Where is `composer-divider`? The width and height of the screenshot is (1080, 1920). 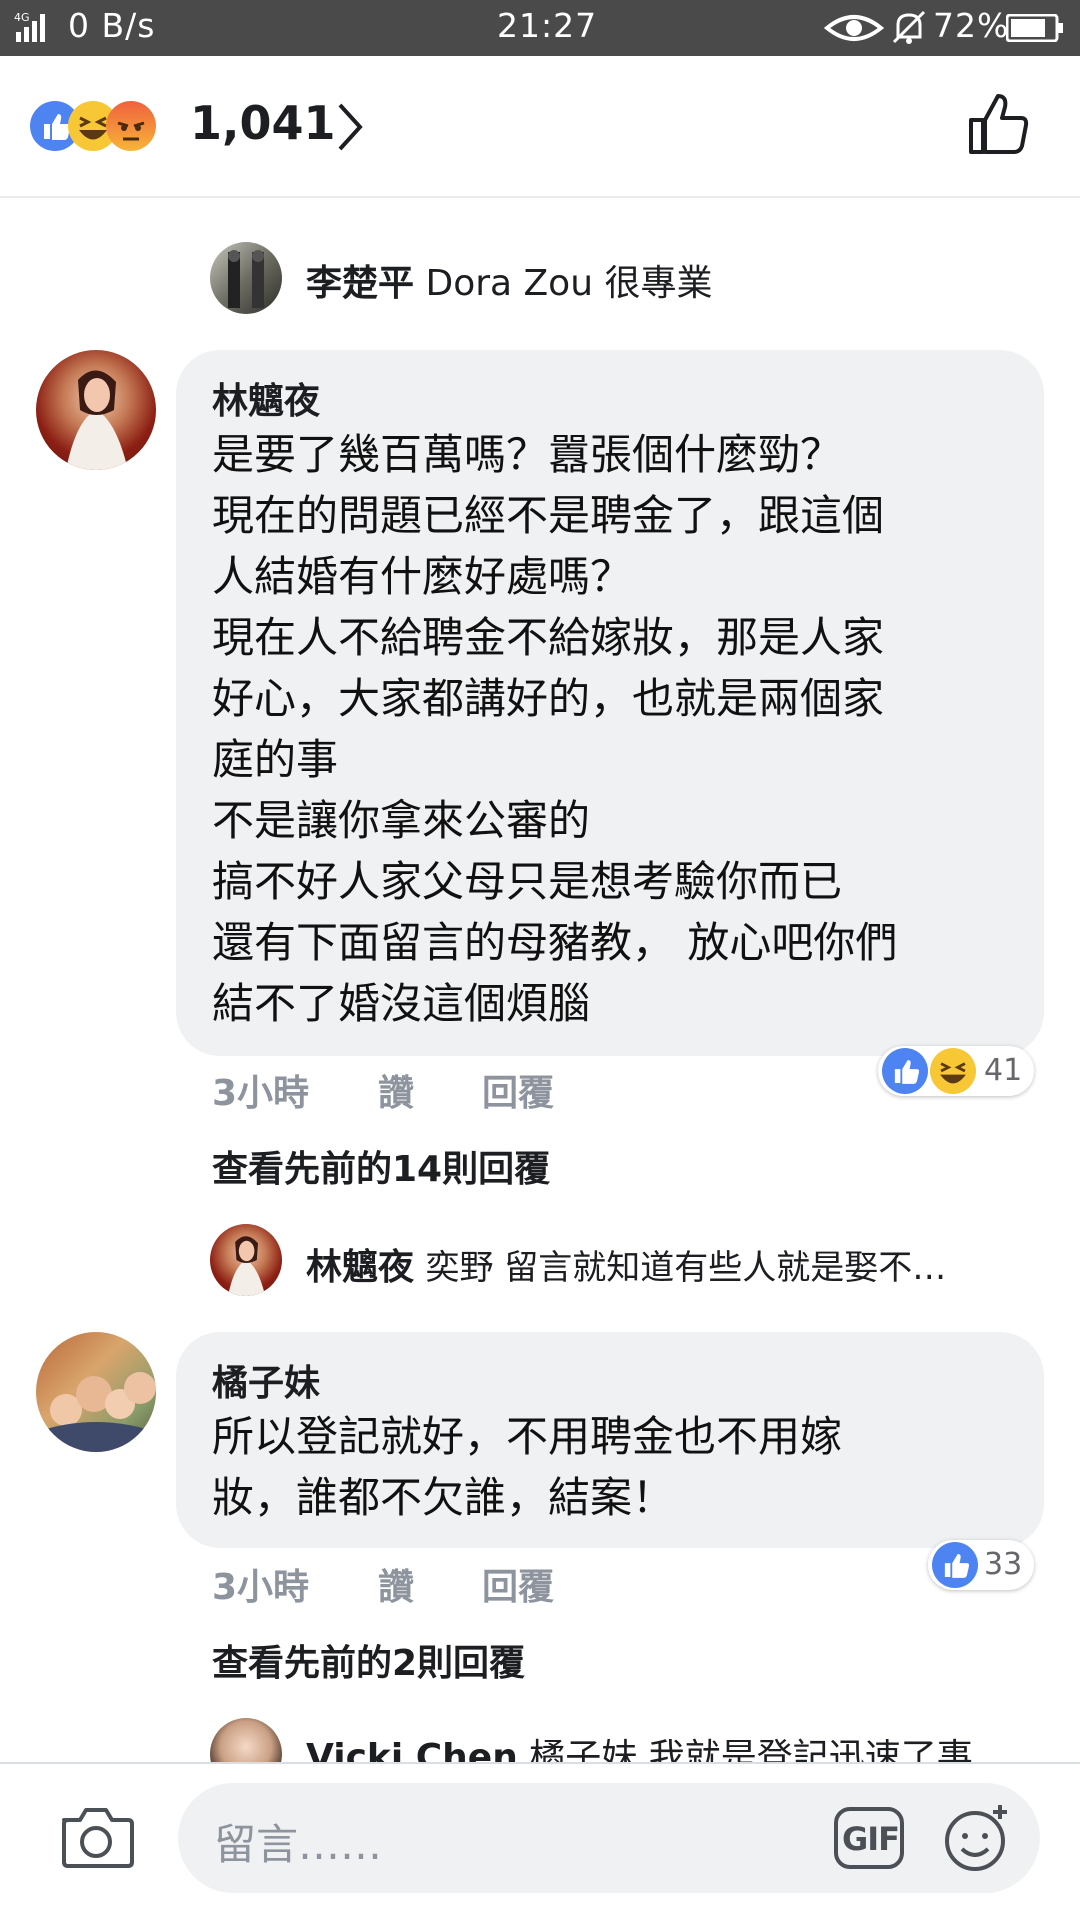
composer-divider is located at coordinates (540, 1763).